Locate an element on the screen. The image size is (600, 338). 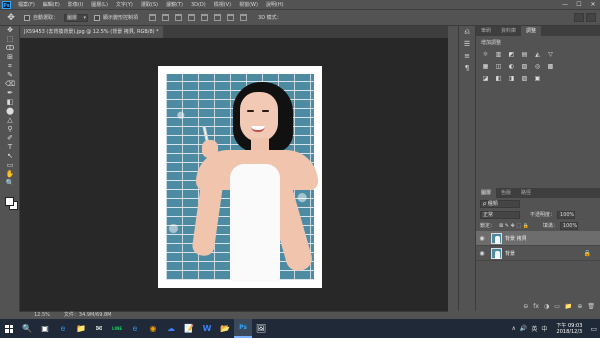
search-icon: 🔍 is located at coordinates (27, 328).